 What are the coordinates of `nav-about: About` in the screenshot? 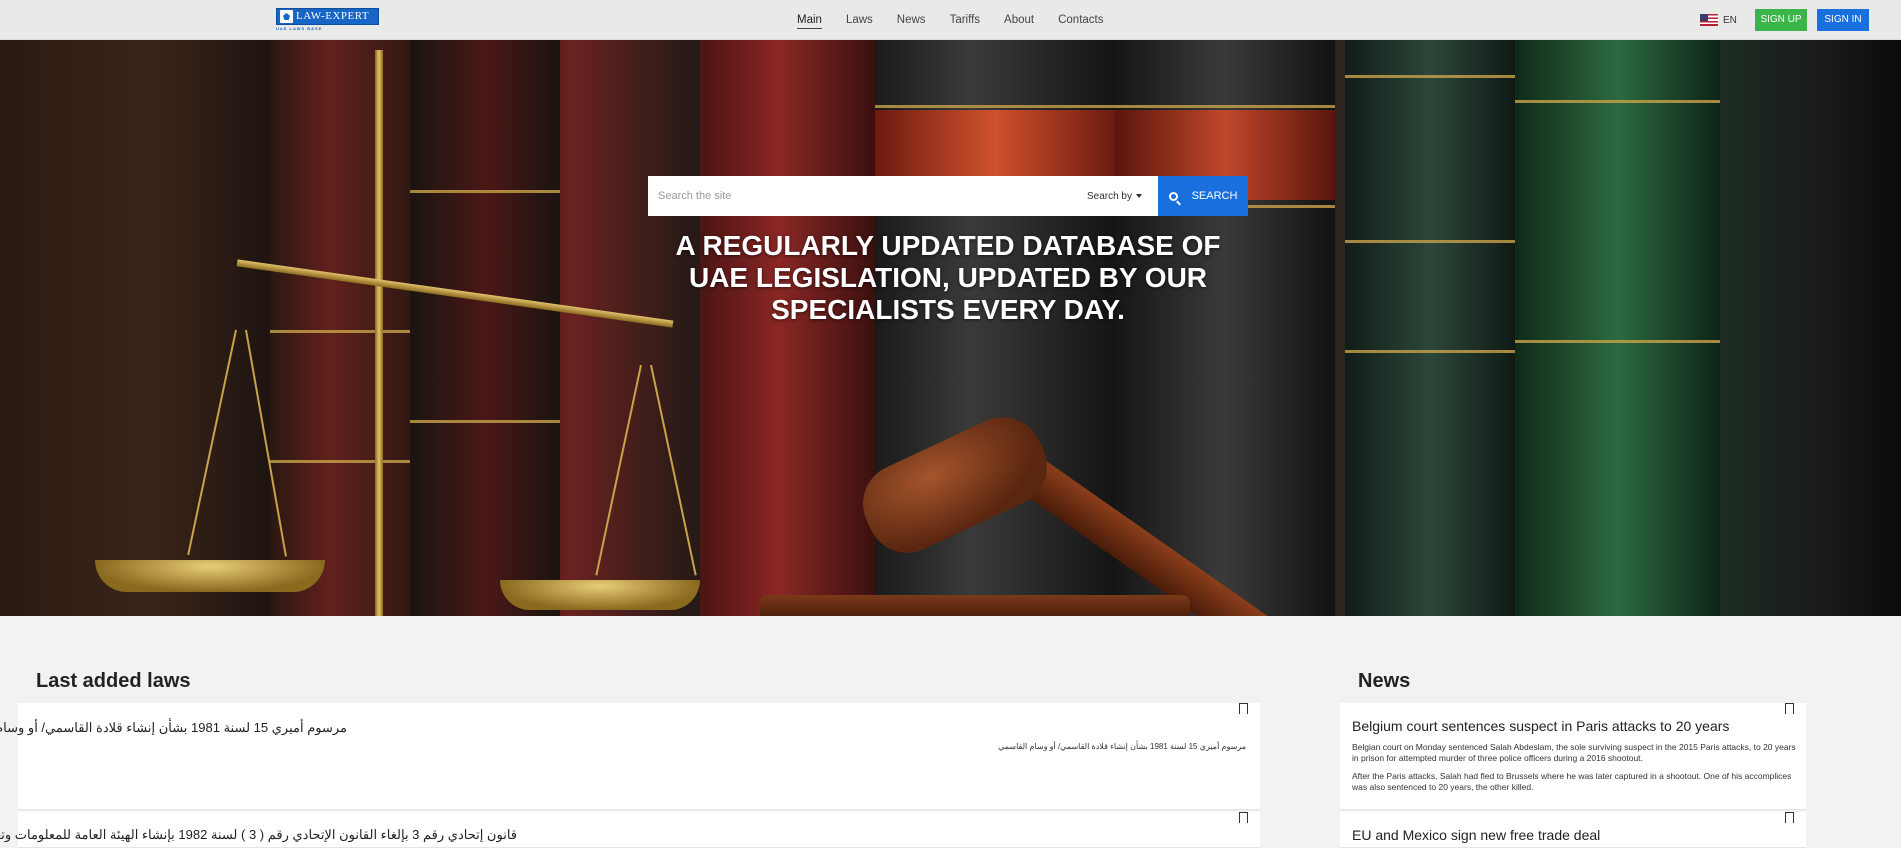 It's located at (1019, 21).